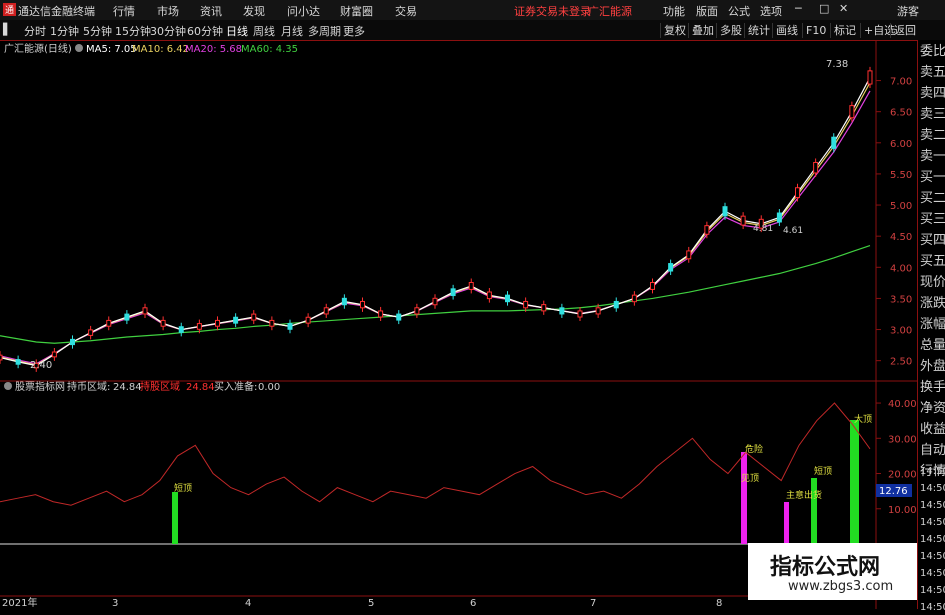 The width and height of the screenshot is (945, 615). I want to click on menu-xuanxiang: 选项, so click(771, 11).